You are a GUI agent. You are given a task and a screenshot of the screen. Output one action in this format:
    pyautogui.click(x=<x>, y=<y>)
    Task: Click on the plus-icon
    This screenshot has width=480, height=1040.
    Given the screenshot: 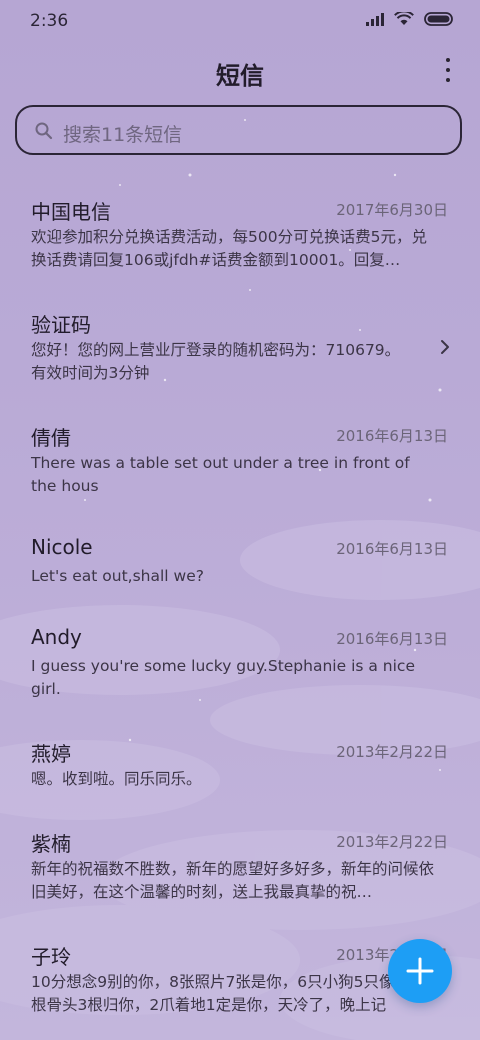 What is the action you would take?
    pyautogui.click(x=420, y=971)
    